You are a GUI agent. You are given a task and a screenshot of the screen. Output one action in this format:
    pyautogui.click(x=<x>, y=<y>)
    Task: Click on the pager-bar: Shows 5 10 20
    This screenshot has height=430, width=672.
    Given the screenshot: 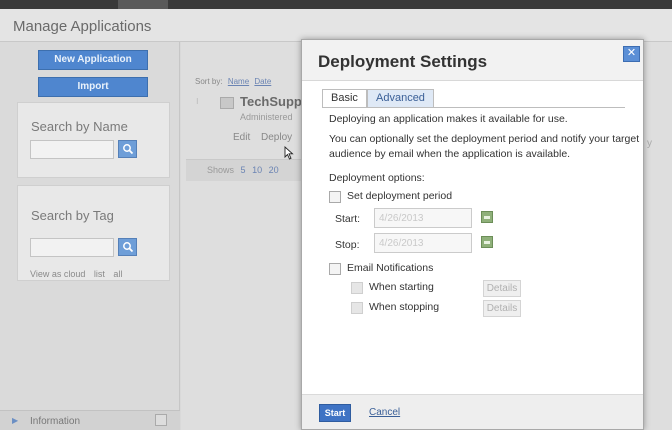 What is the action you would take?
    pyautogui.click(x=245, y=170)
    